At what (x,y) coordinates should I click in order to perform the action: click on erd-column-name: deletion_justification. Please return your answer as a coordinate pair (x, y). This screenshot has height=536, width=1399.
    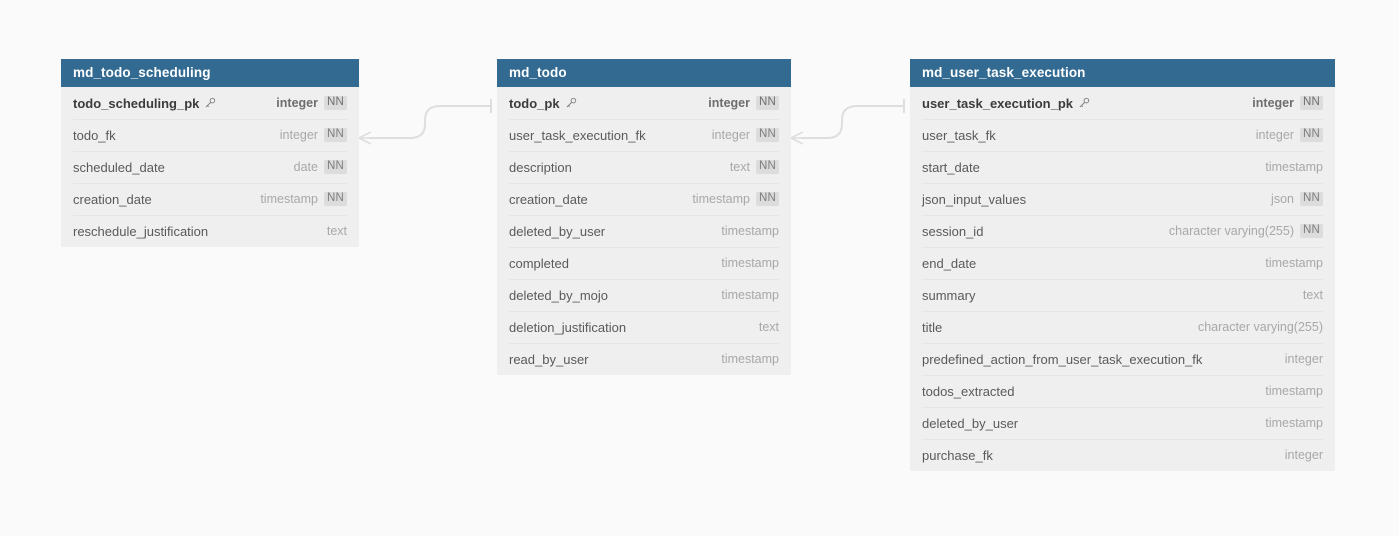
    Looking at the image, I should click on (567, 327).